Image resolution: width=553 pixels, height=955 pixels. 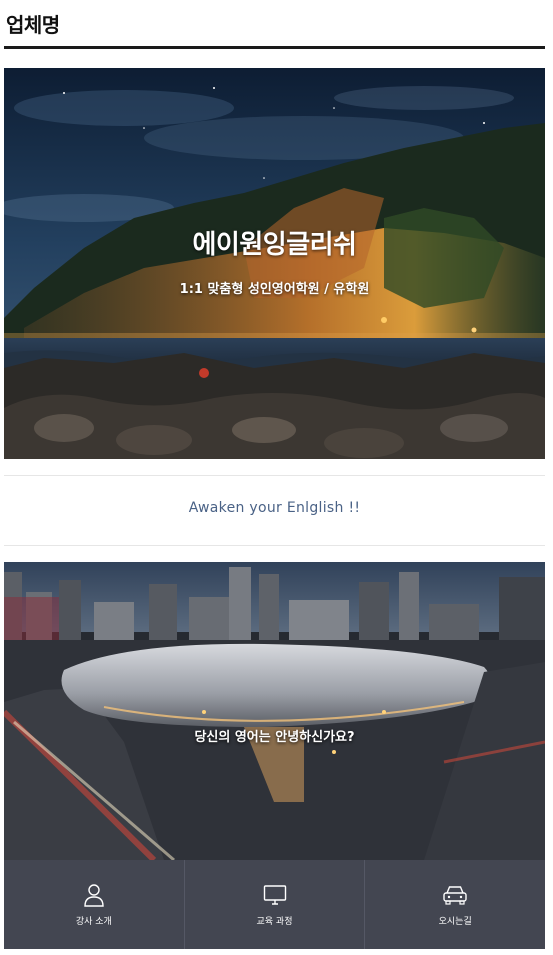 What do you see at coordinates (455, 922) in the screenshot?
I see `nav-directions-label: 오시는길` at bounding box center [455, 922].